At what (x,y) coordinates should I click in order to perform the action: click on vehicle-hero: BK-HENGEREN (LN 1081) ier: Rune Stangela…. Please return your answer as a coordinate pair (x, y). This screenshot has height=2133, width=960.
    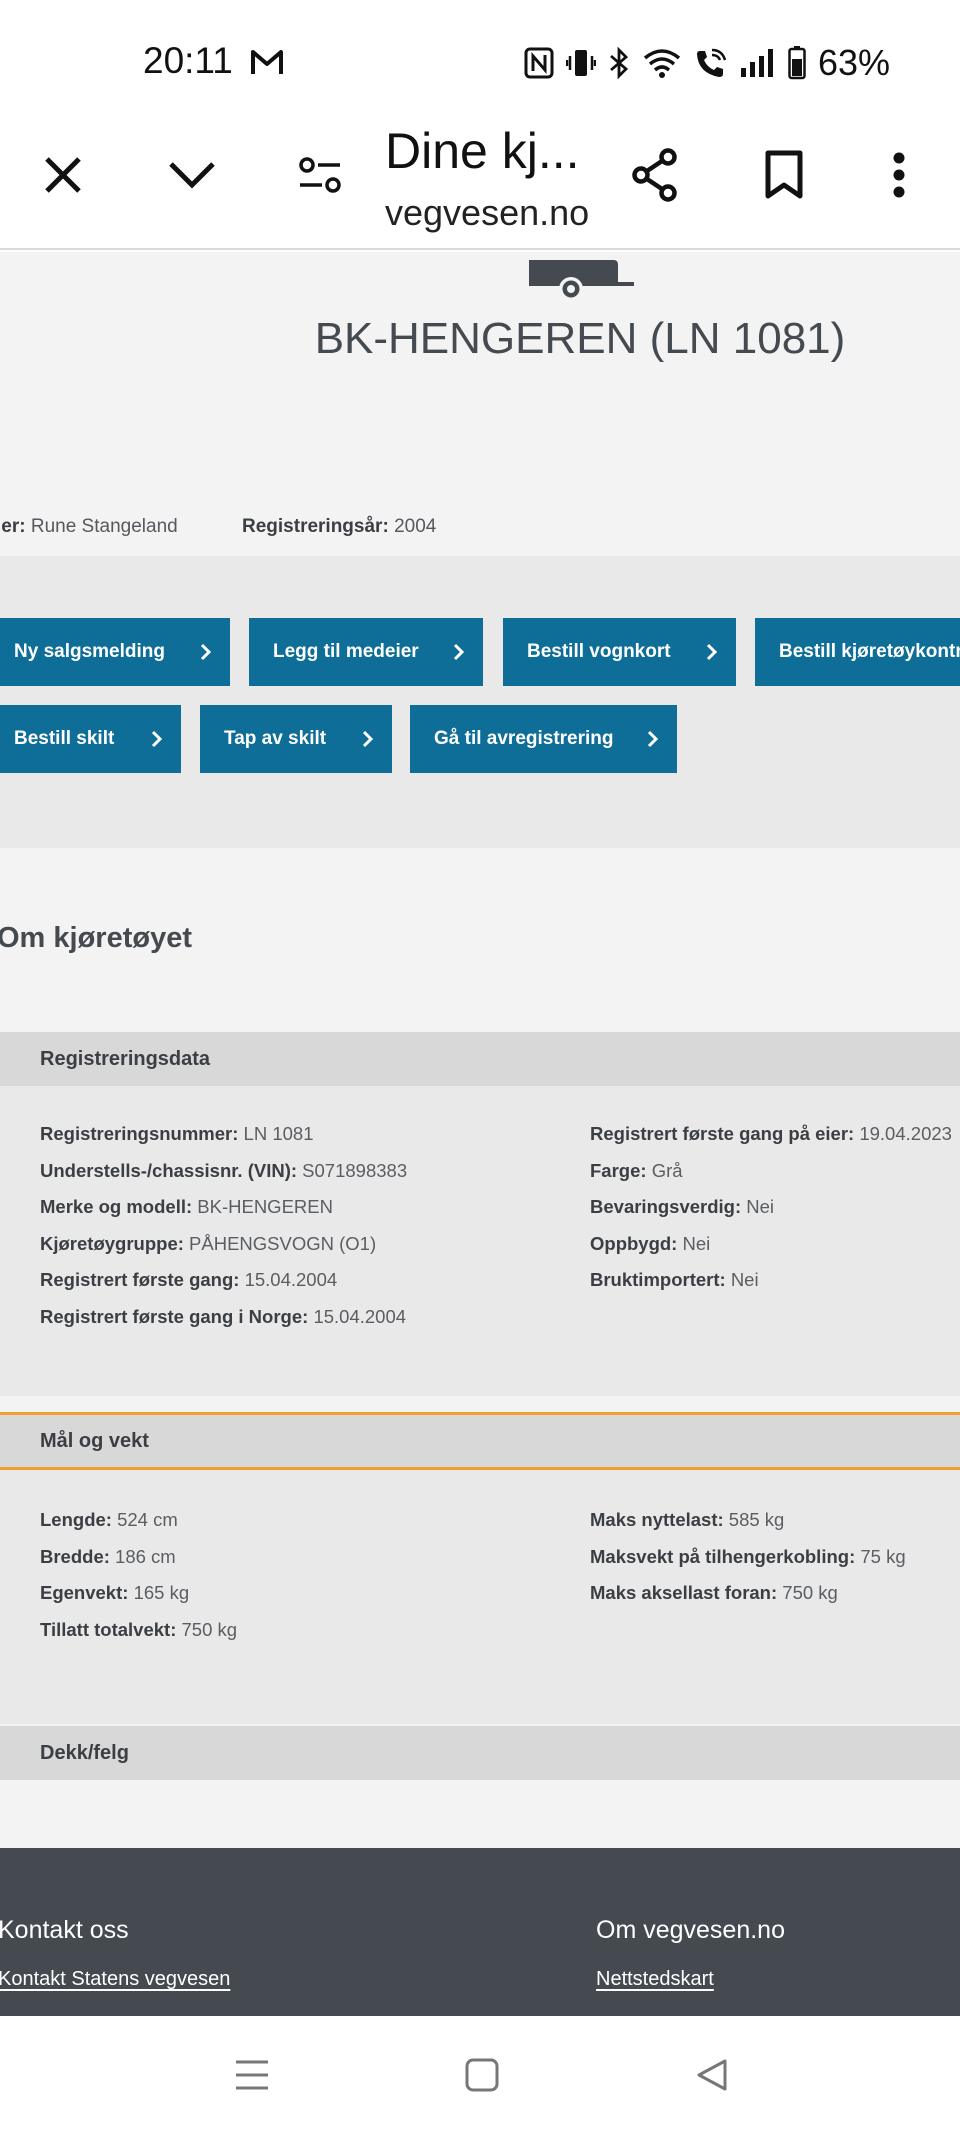
    Looking at the image, I should click on (480, 404).